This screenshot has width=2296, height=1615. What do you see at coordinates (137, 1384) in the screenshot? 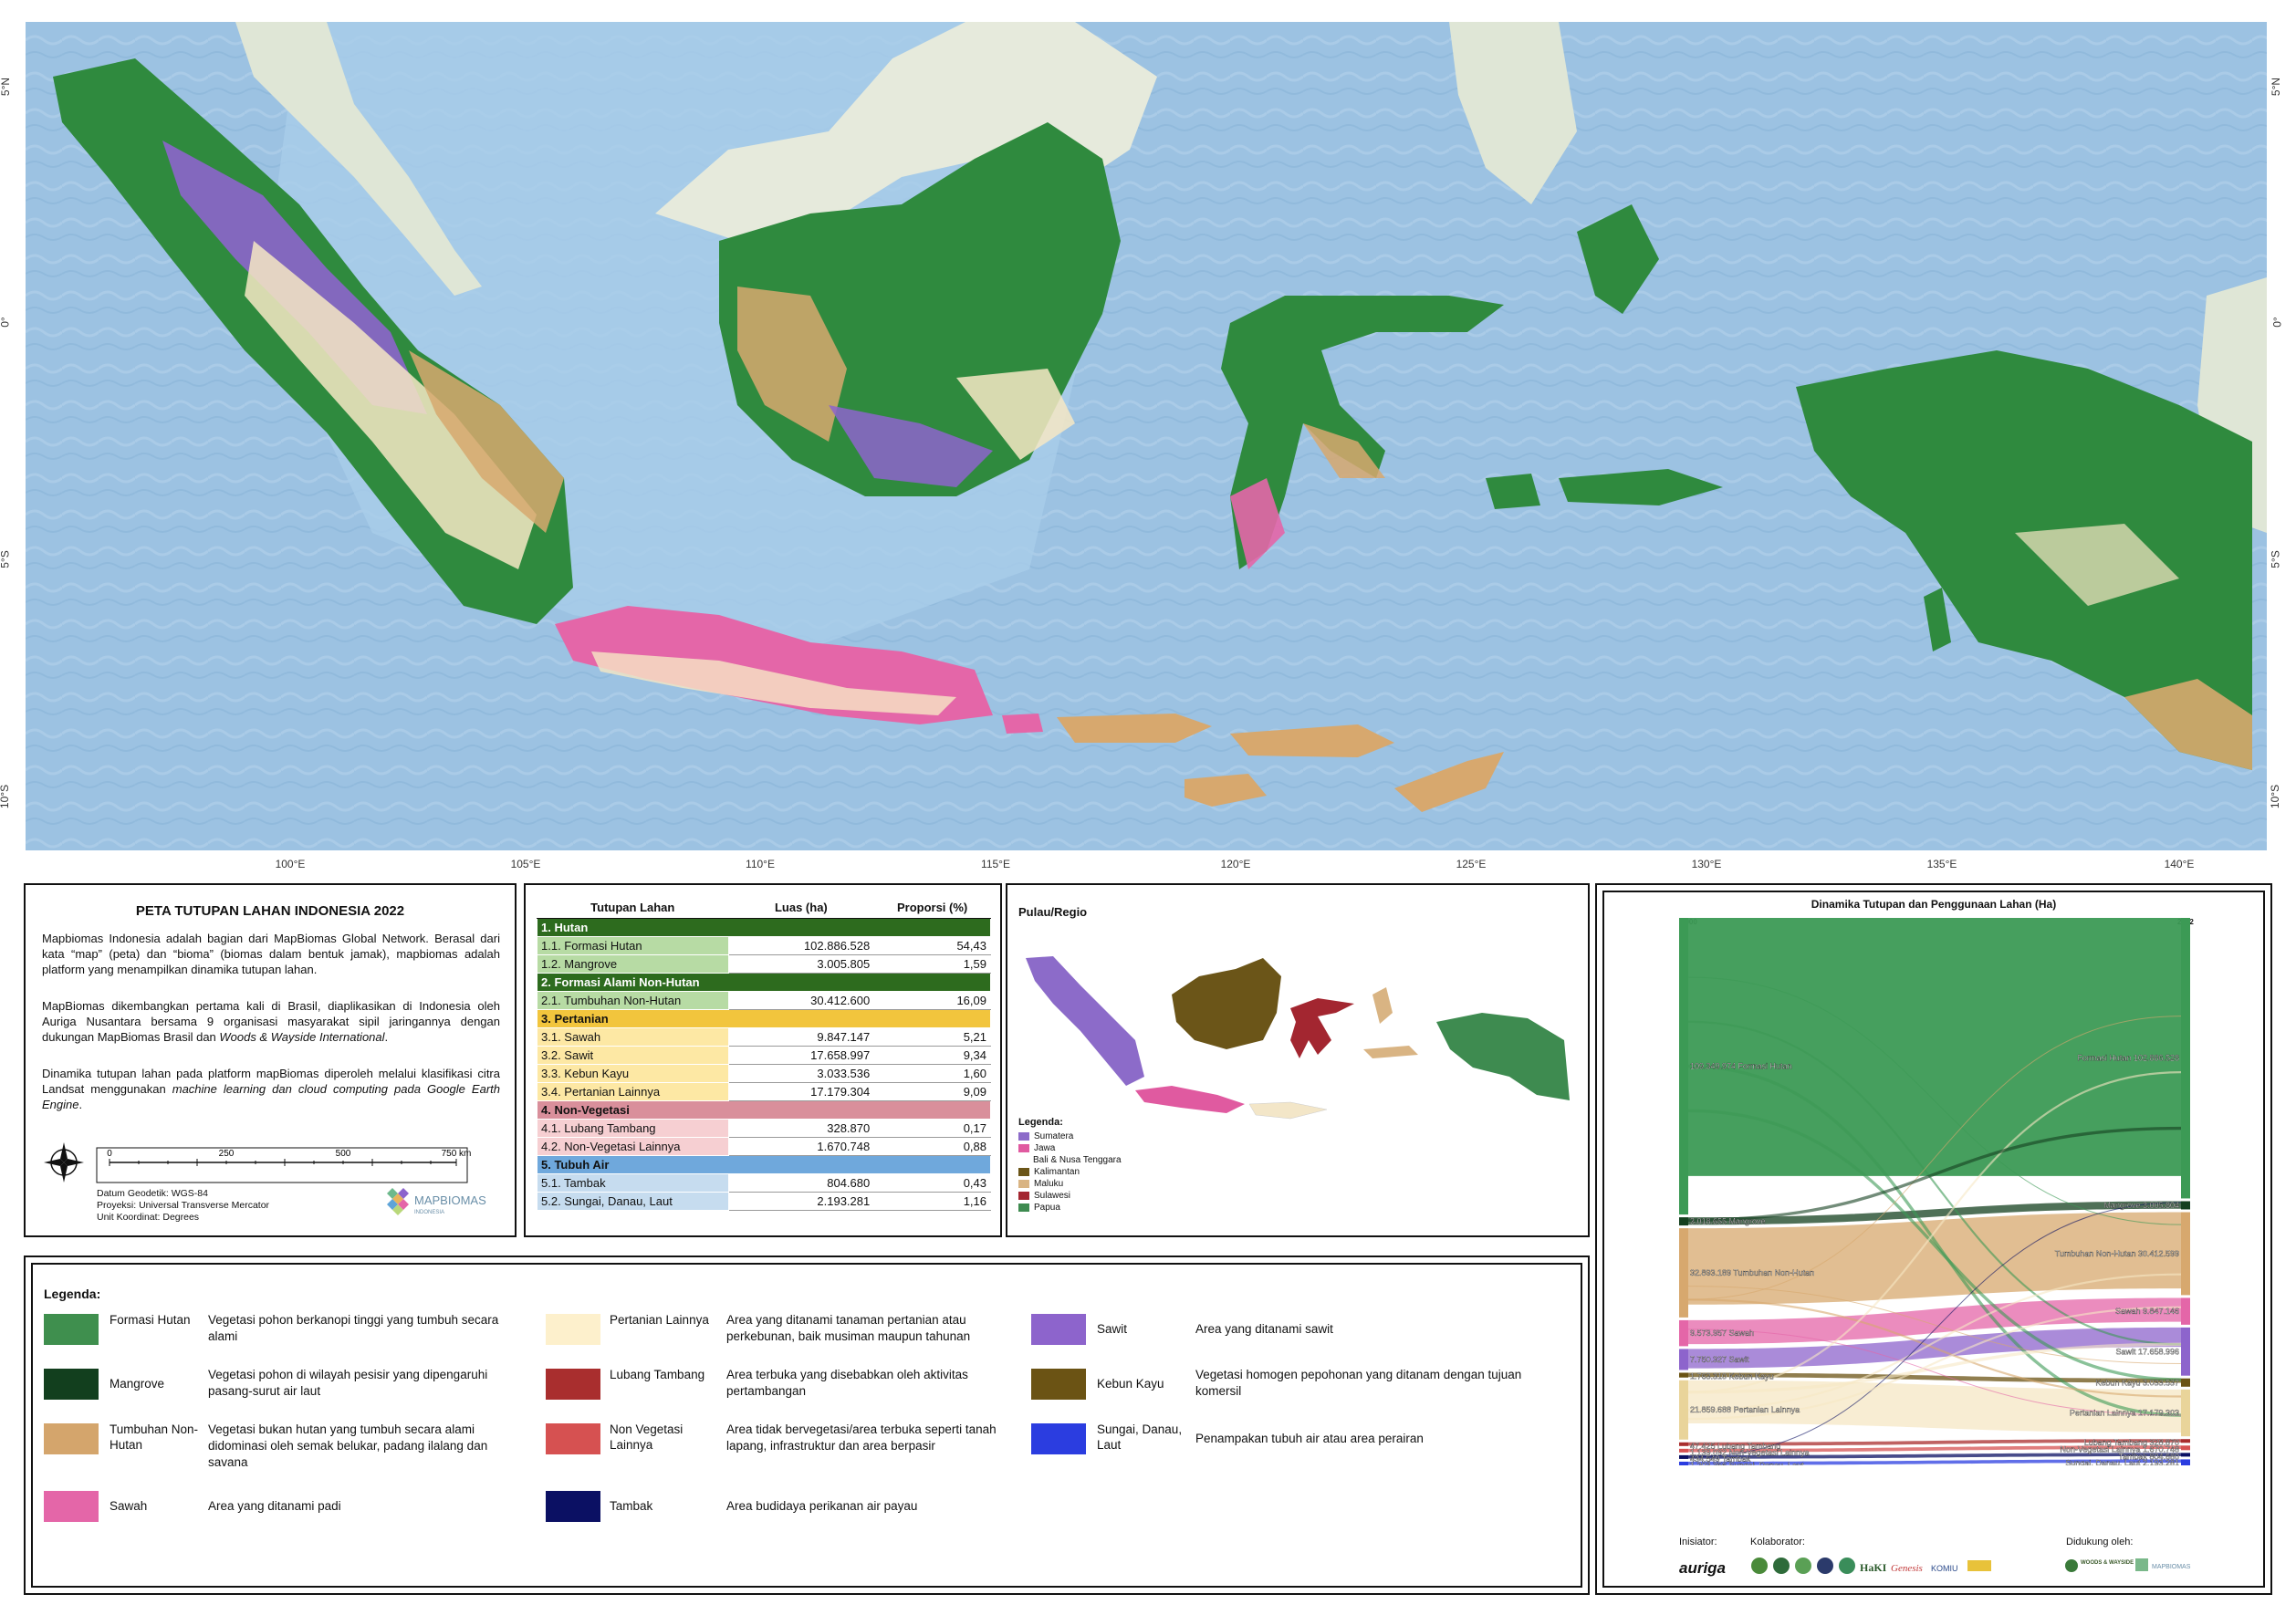
I see `legend-label: Mangrove` at bounding box center [137, 1384].